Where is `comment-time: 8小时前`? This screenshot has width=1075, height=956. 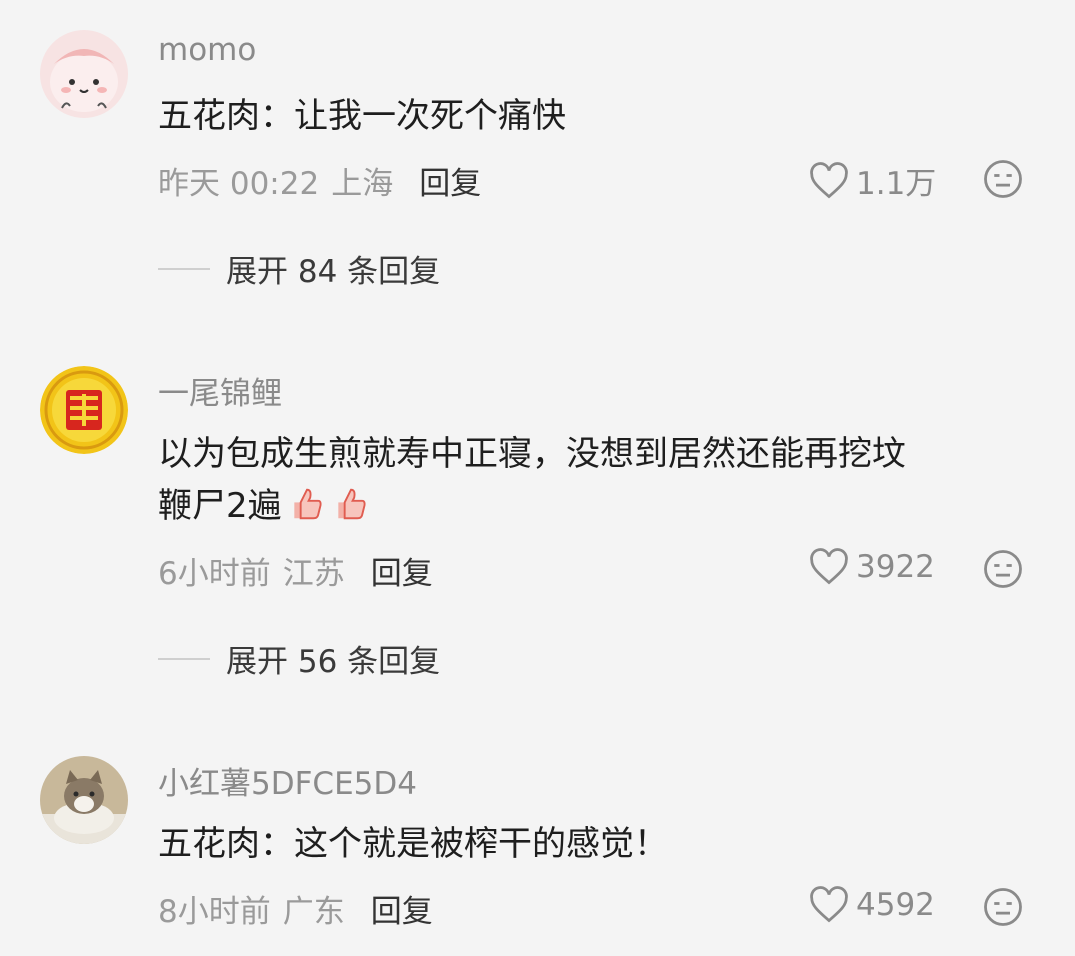 comment-time: 8小时前 is located at coordinates (214, 912).